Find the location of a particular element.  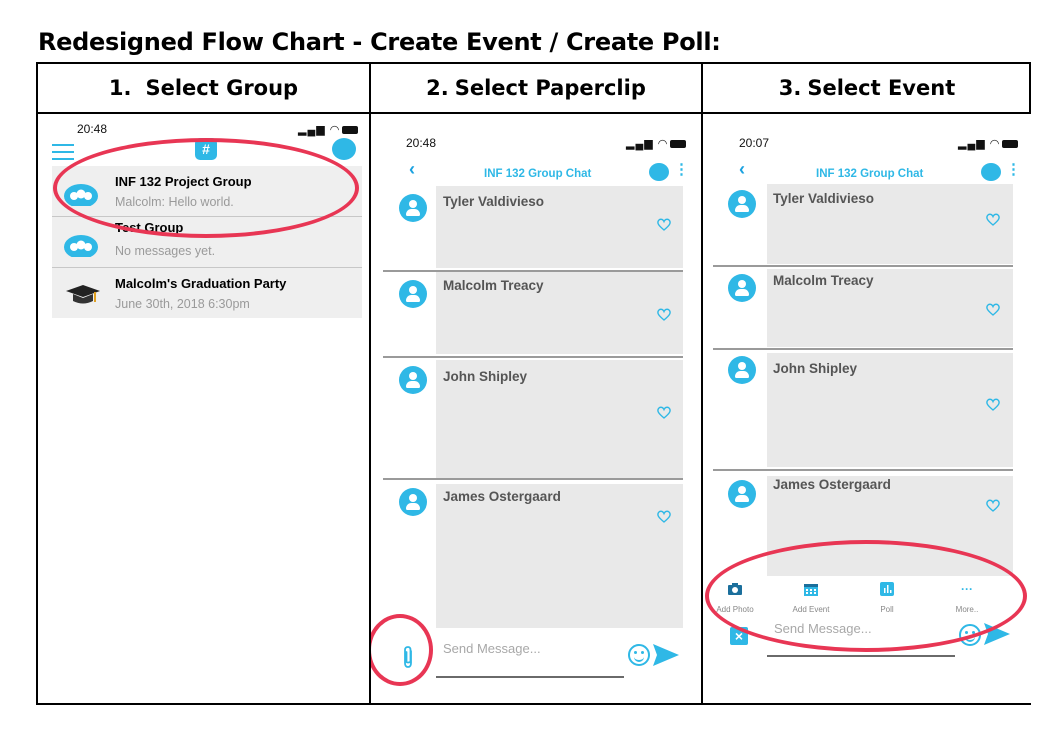

group-last-message: No messages yet. is located at coordinates (165, 251).